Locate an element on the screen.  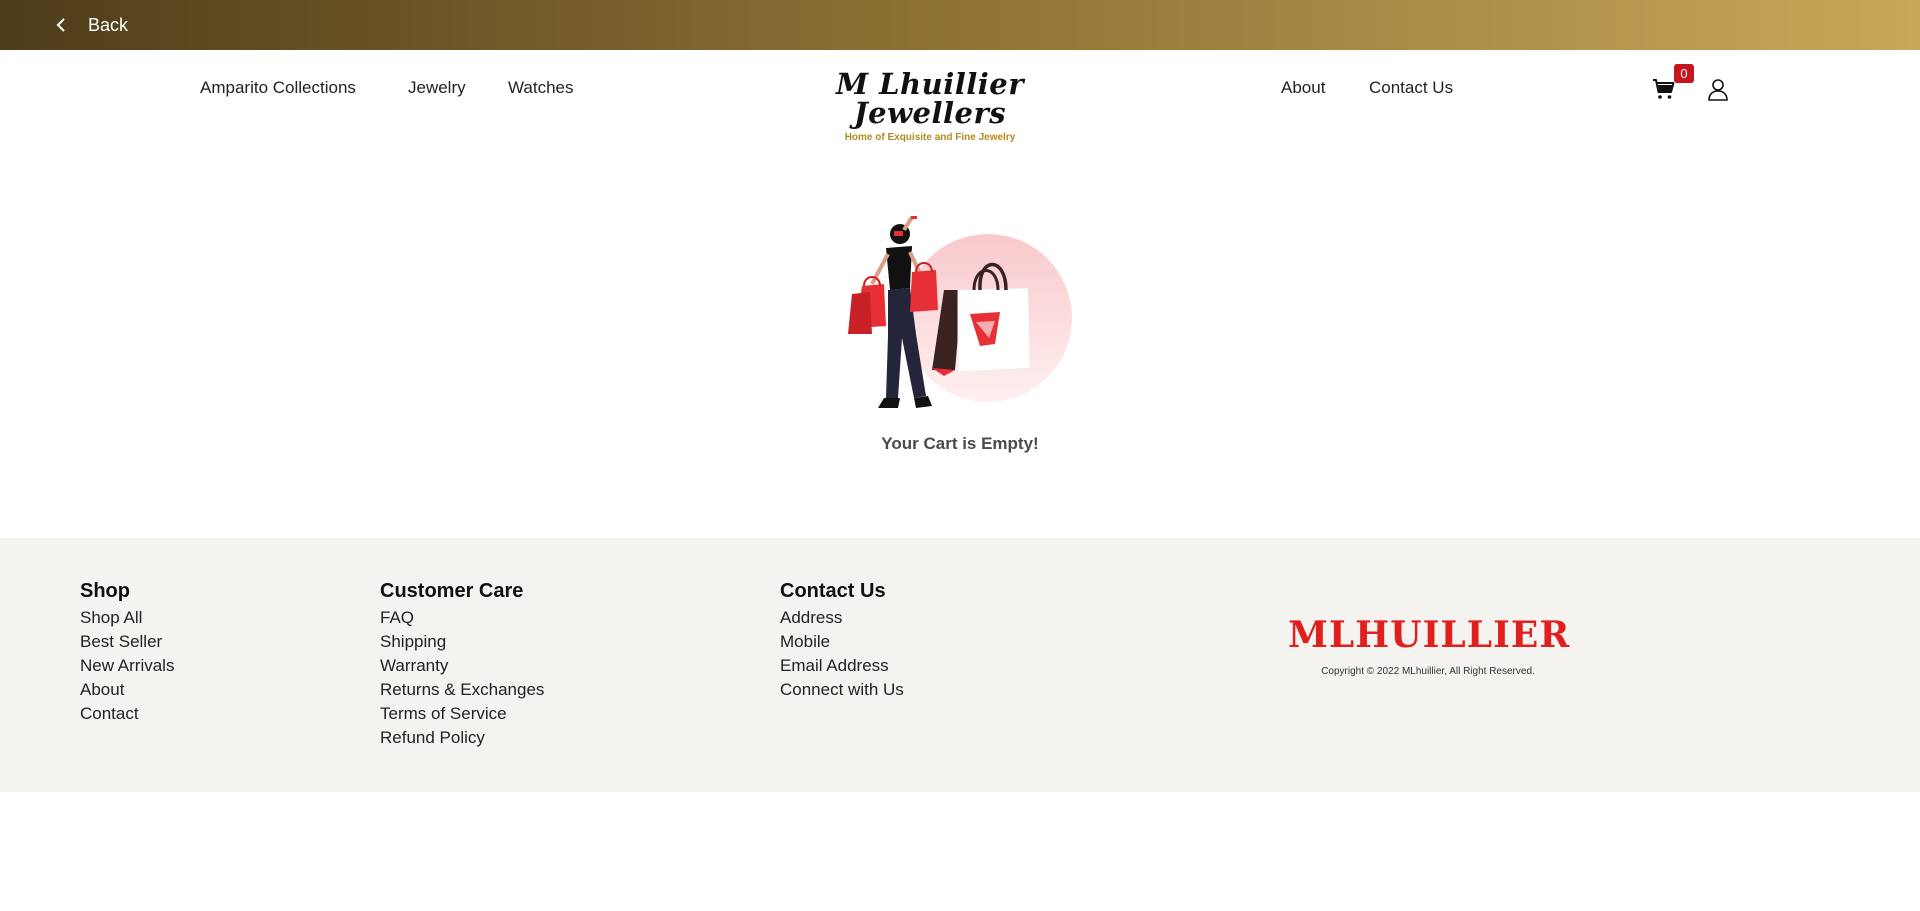
cart-icon is located at coordinates (1664, 89).